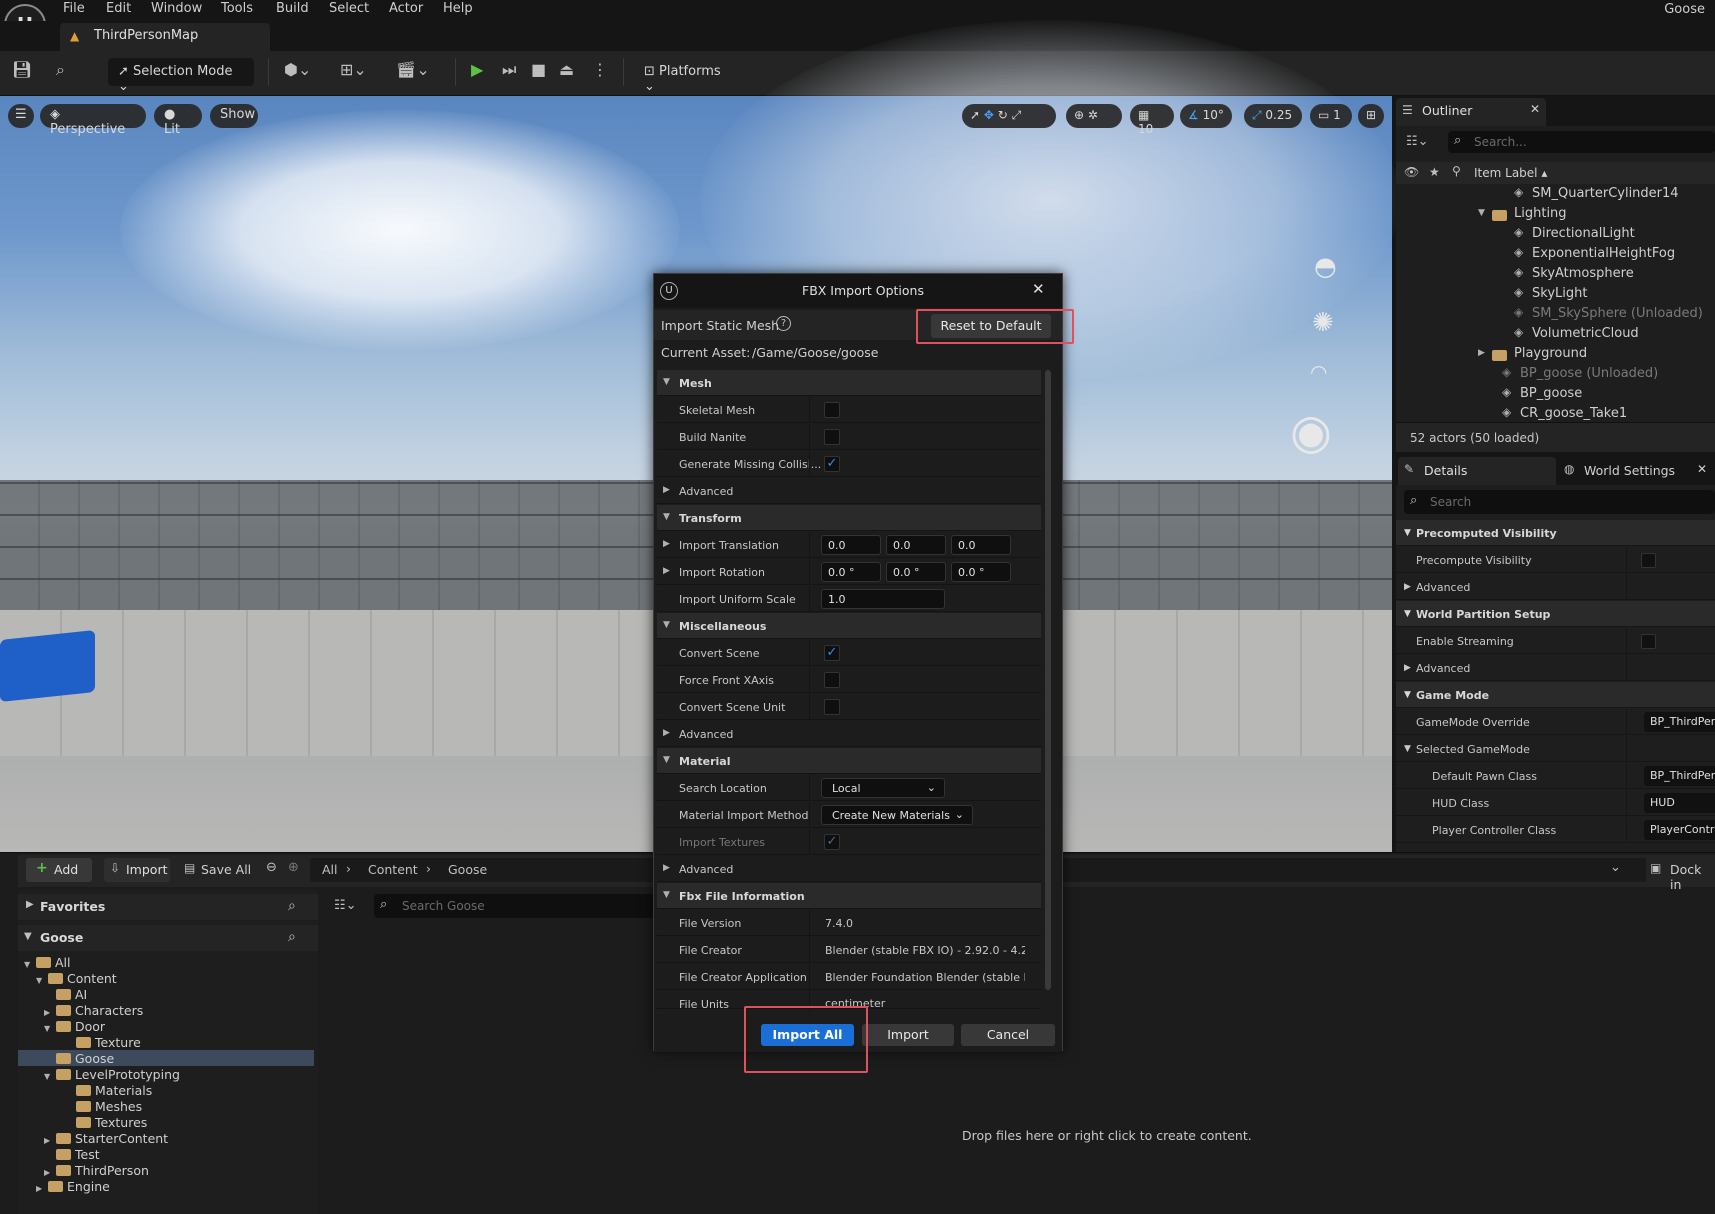 This screenshot has height=1214, width=1715. What do you see at coordinates (1510, 173) in the screenshot?
I see `item-label-column: Item Label ▴` at bounding box center [1510, 173].